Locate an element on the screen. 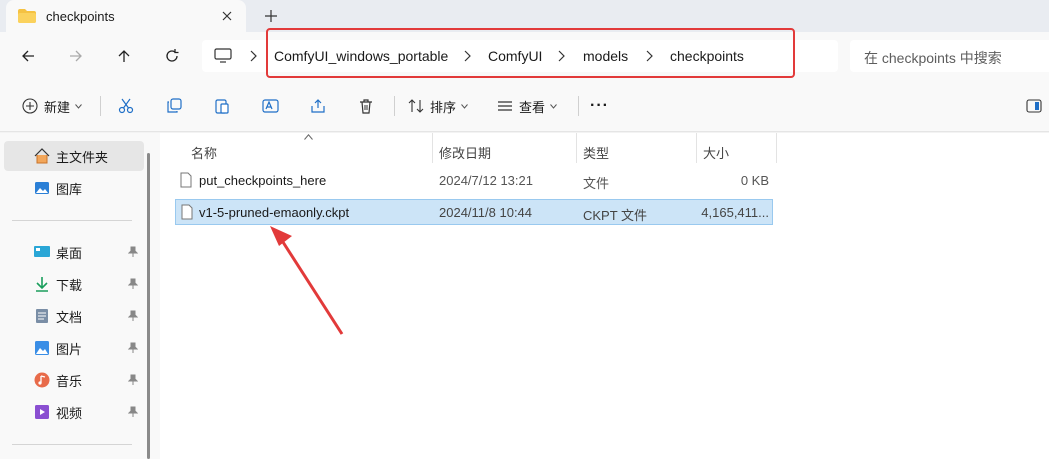  view-icon is located at coordinates (505, 106).